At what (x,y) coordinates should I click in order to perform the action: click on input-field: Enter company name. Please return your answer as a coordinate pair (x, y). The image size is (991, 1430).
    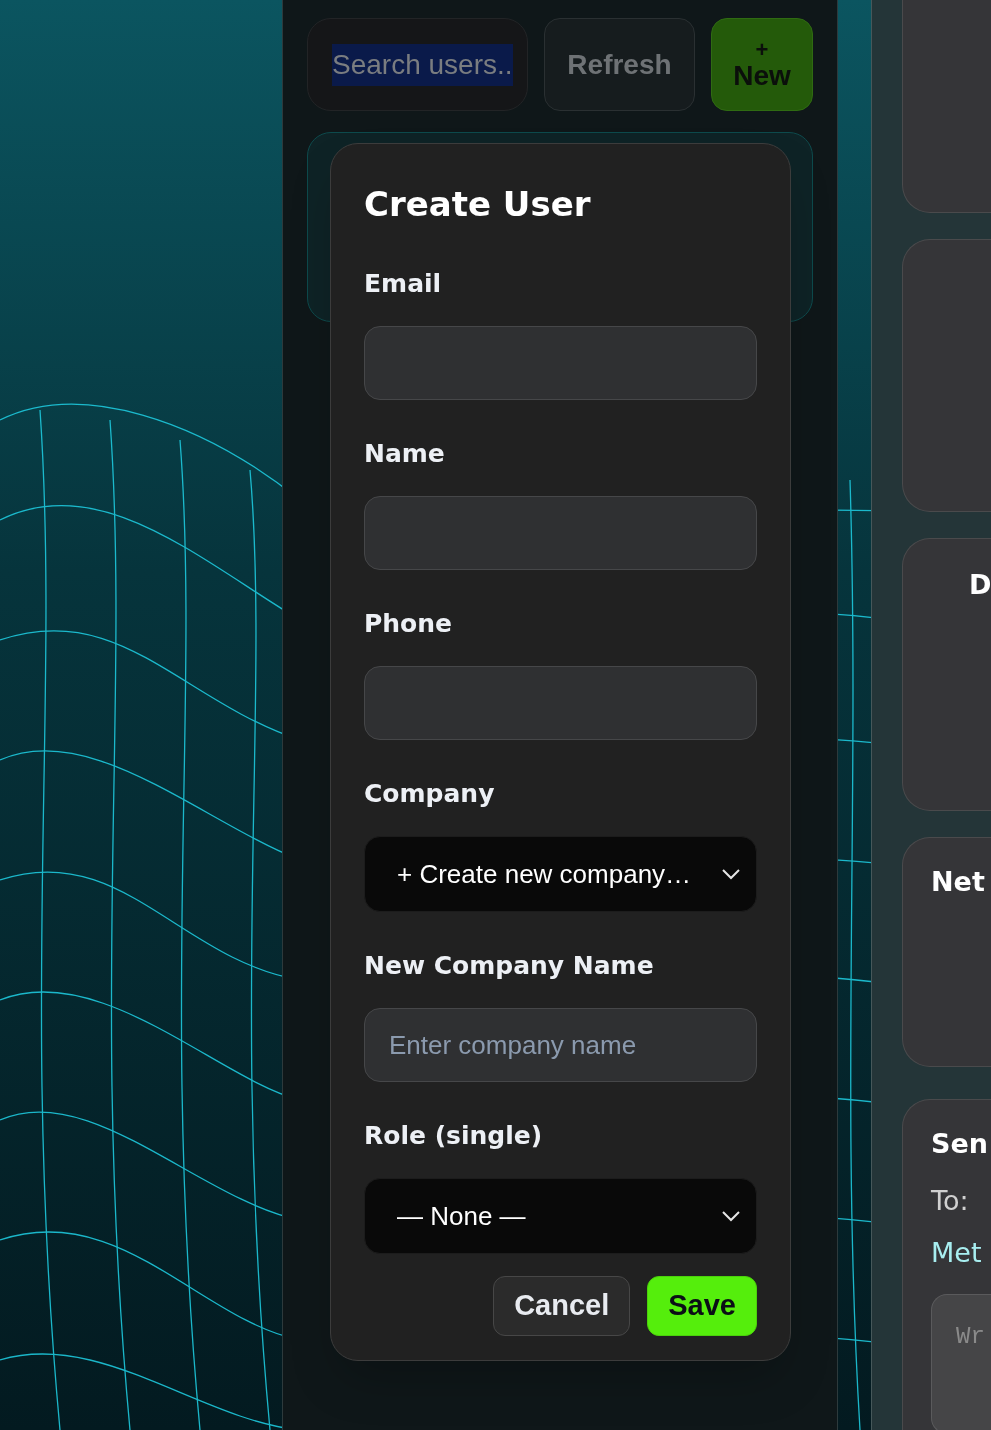
    Looking at the image, I should click on (560, 1045).